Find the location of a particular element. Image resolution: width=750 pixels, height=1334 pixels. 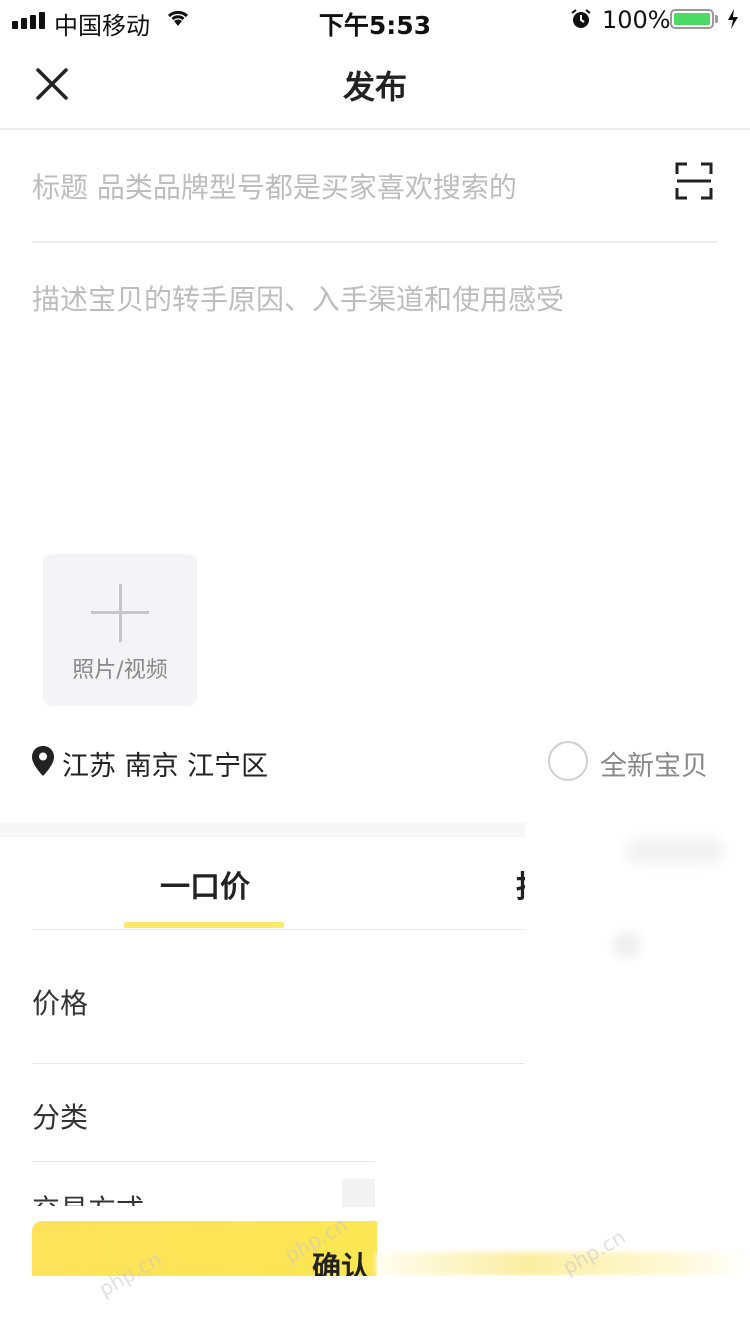

add-photo-label: 照片/视频 is located at coordinates (120, 670).